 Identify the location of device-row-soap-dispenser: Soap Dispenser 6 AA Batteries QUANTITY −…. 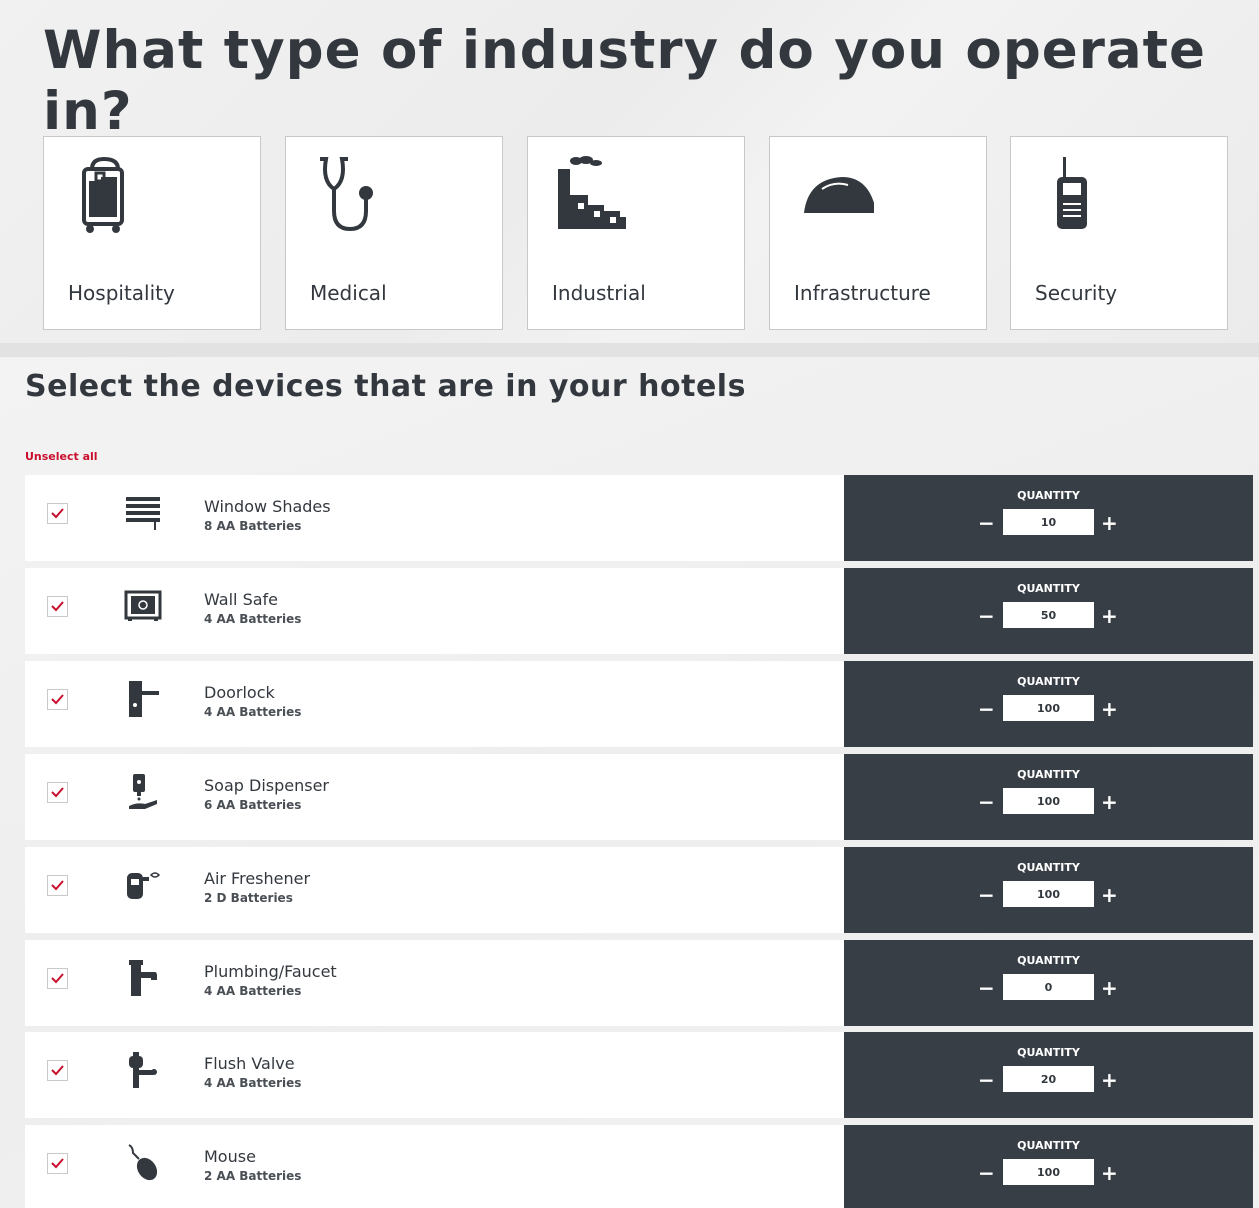
(639, 797).